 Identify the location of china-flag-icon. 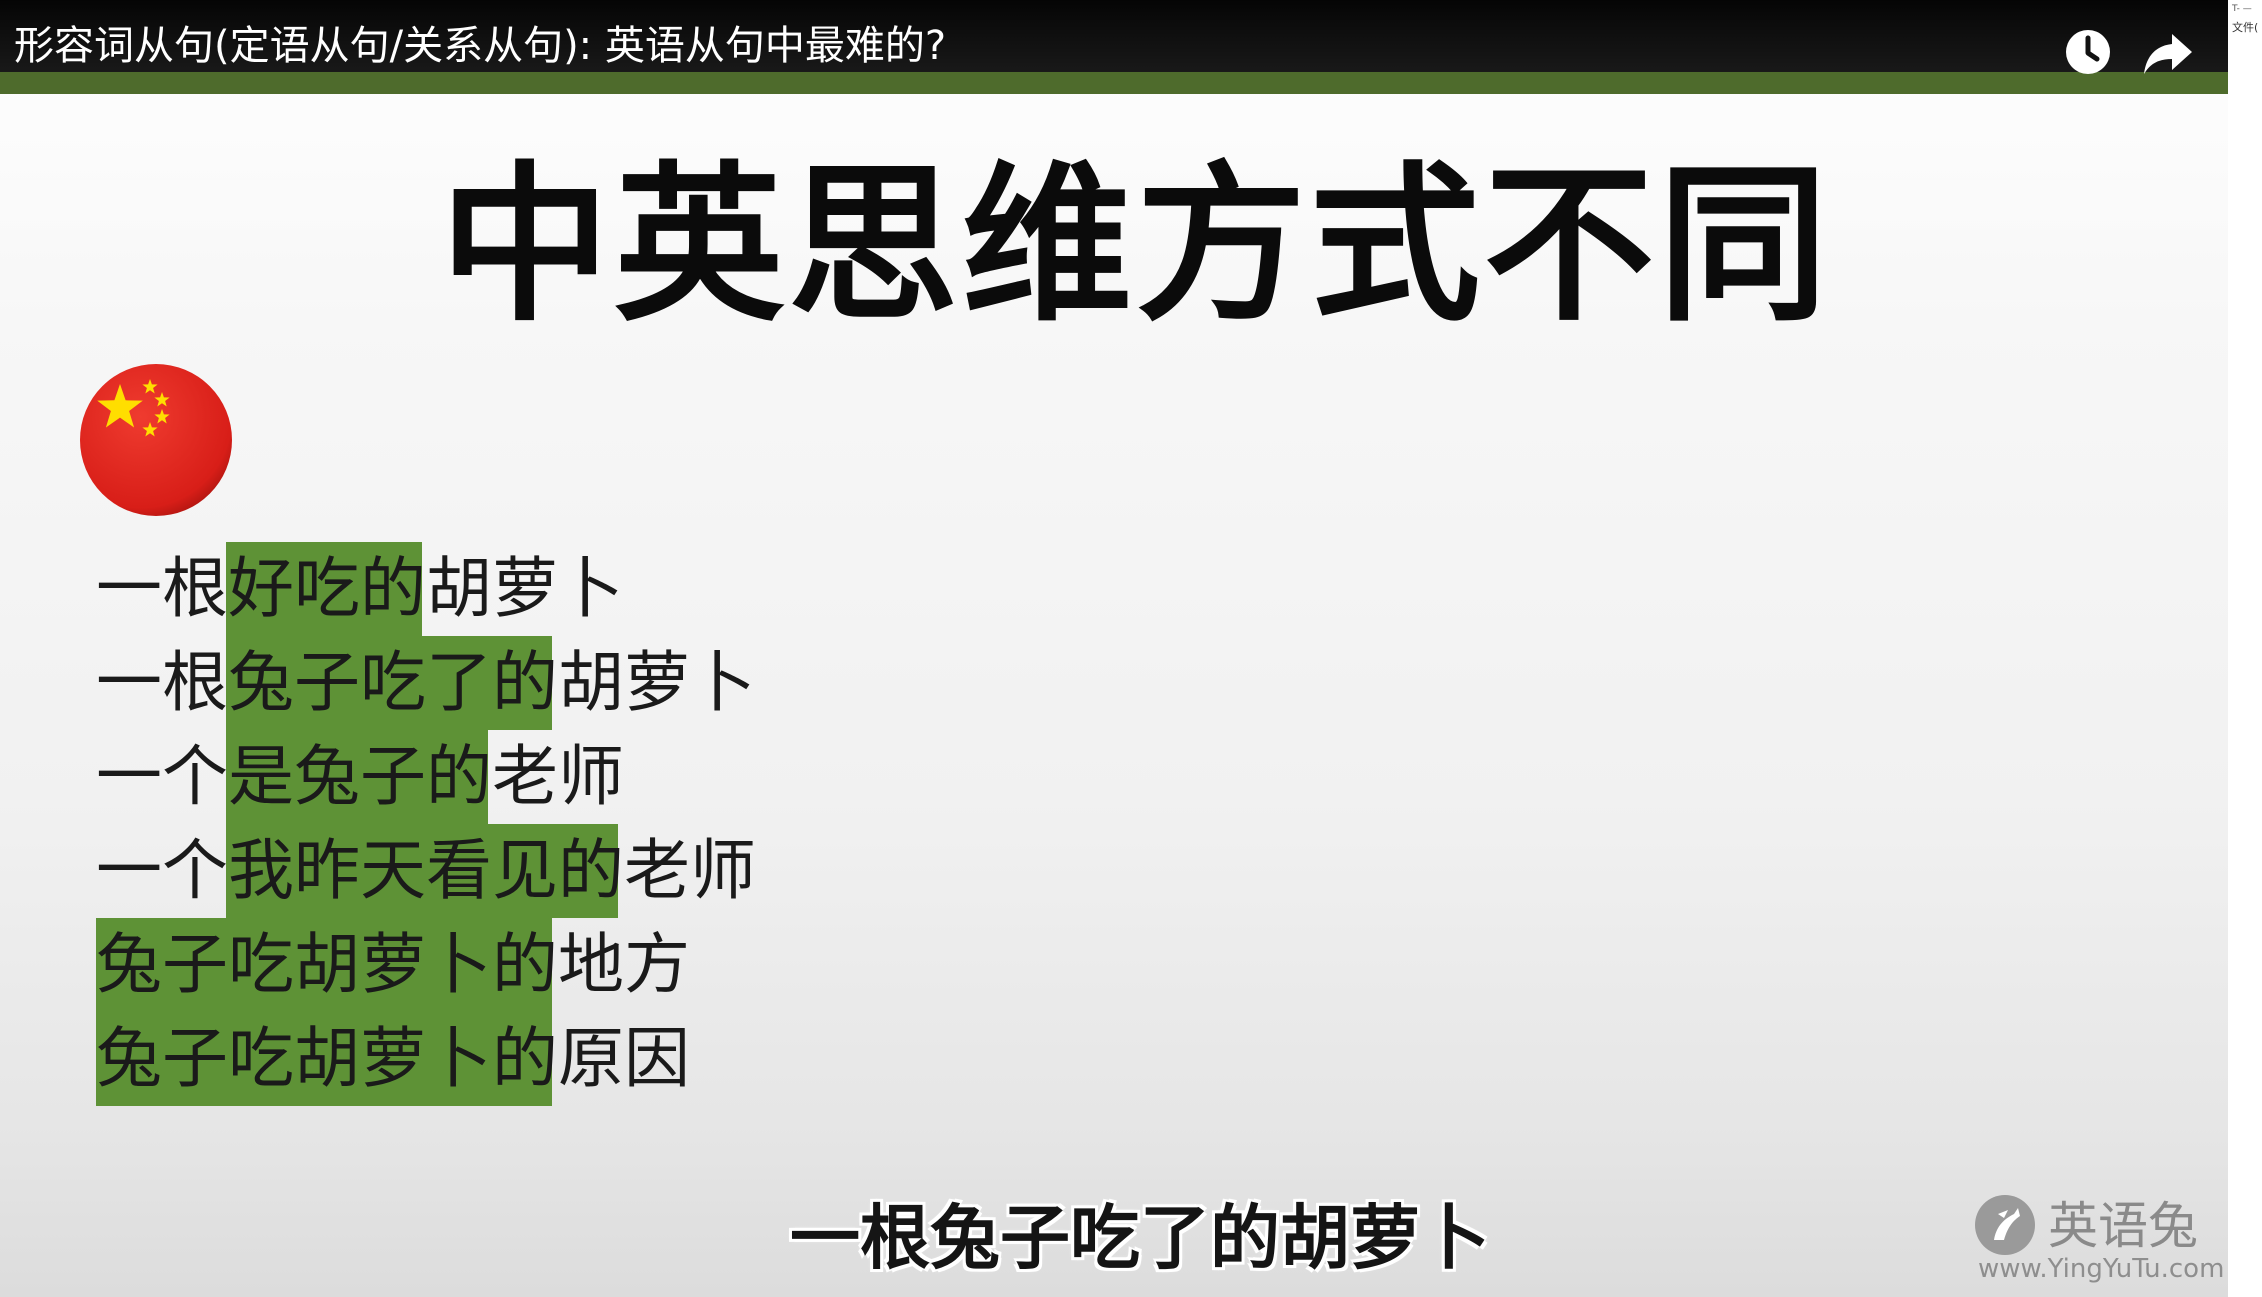
(156, 440).